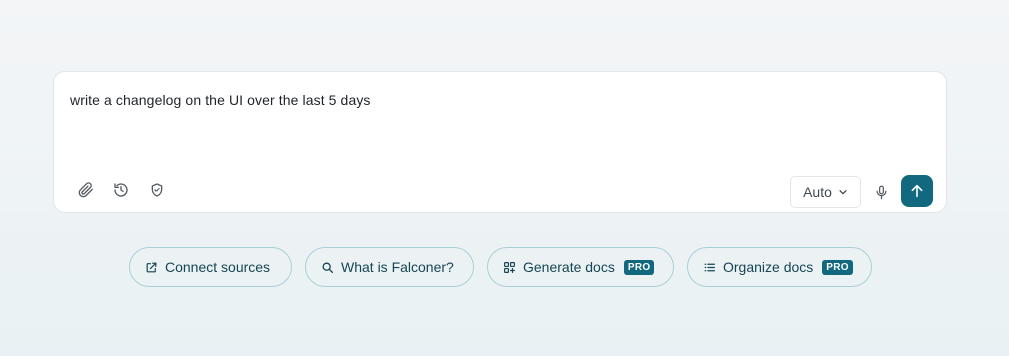  Describe the element at coordinates (569, 267) in the screenshot. I see `suggestion-label: Generate docs` at that location.